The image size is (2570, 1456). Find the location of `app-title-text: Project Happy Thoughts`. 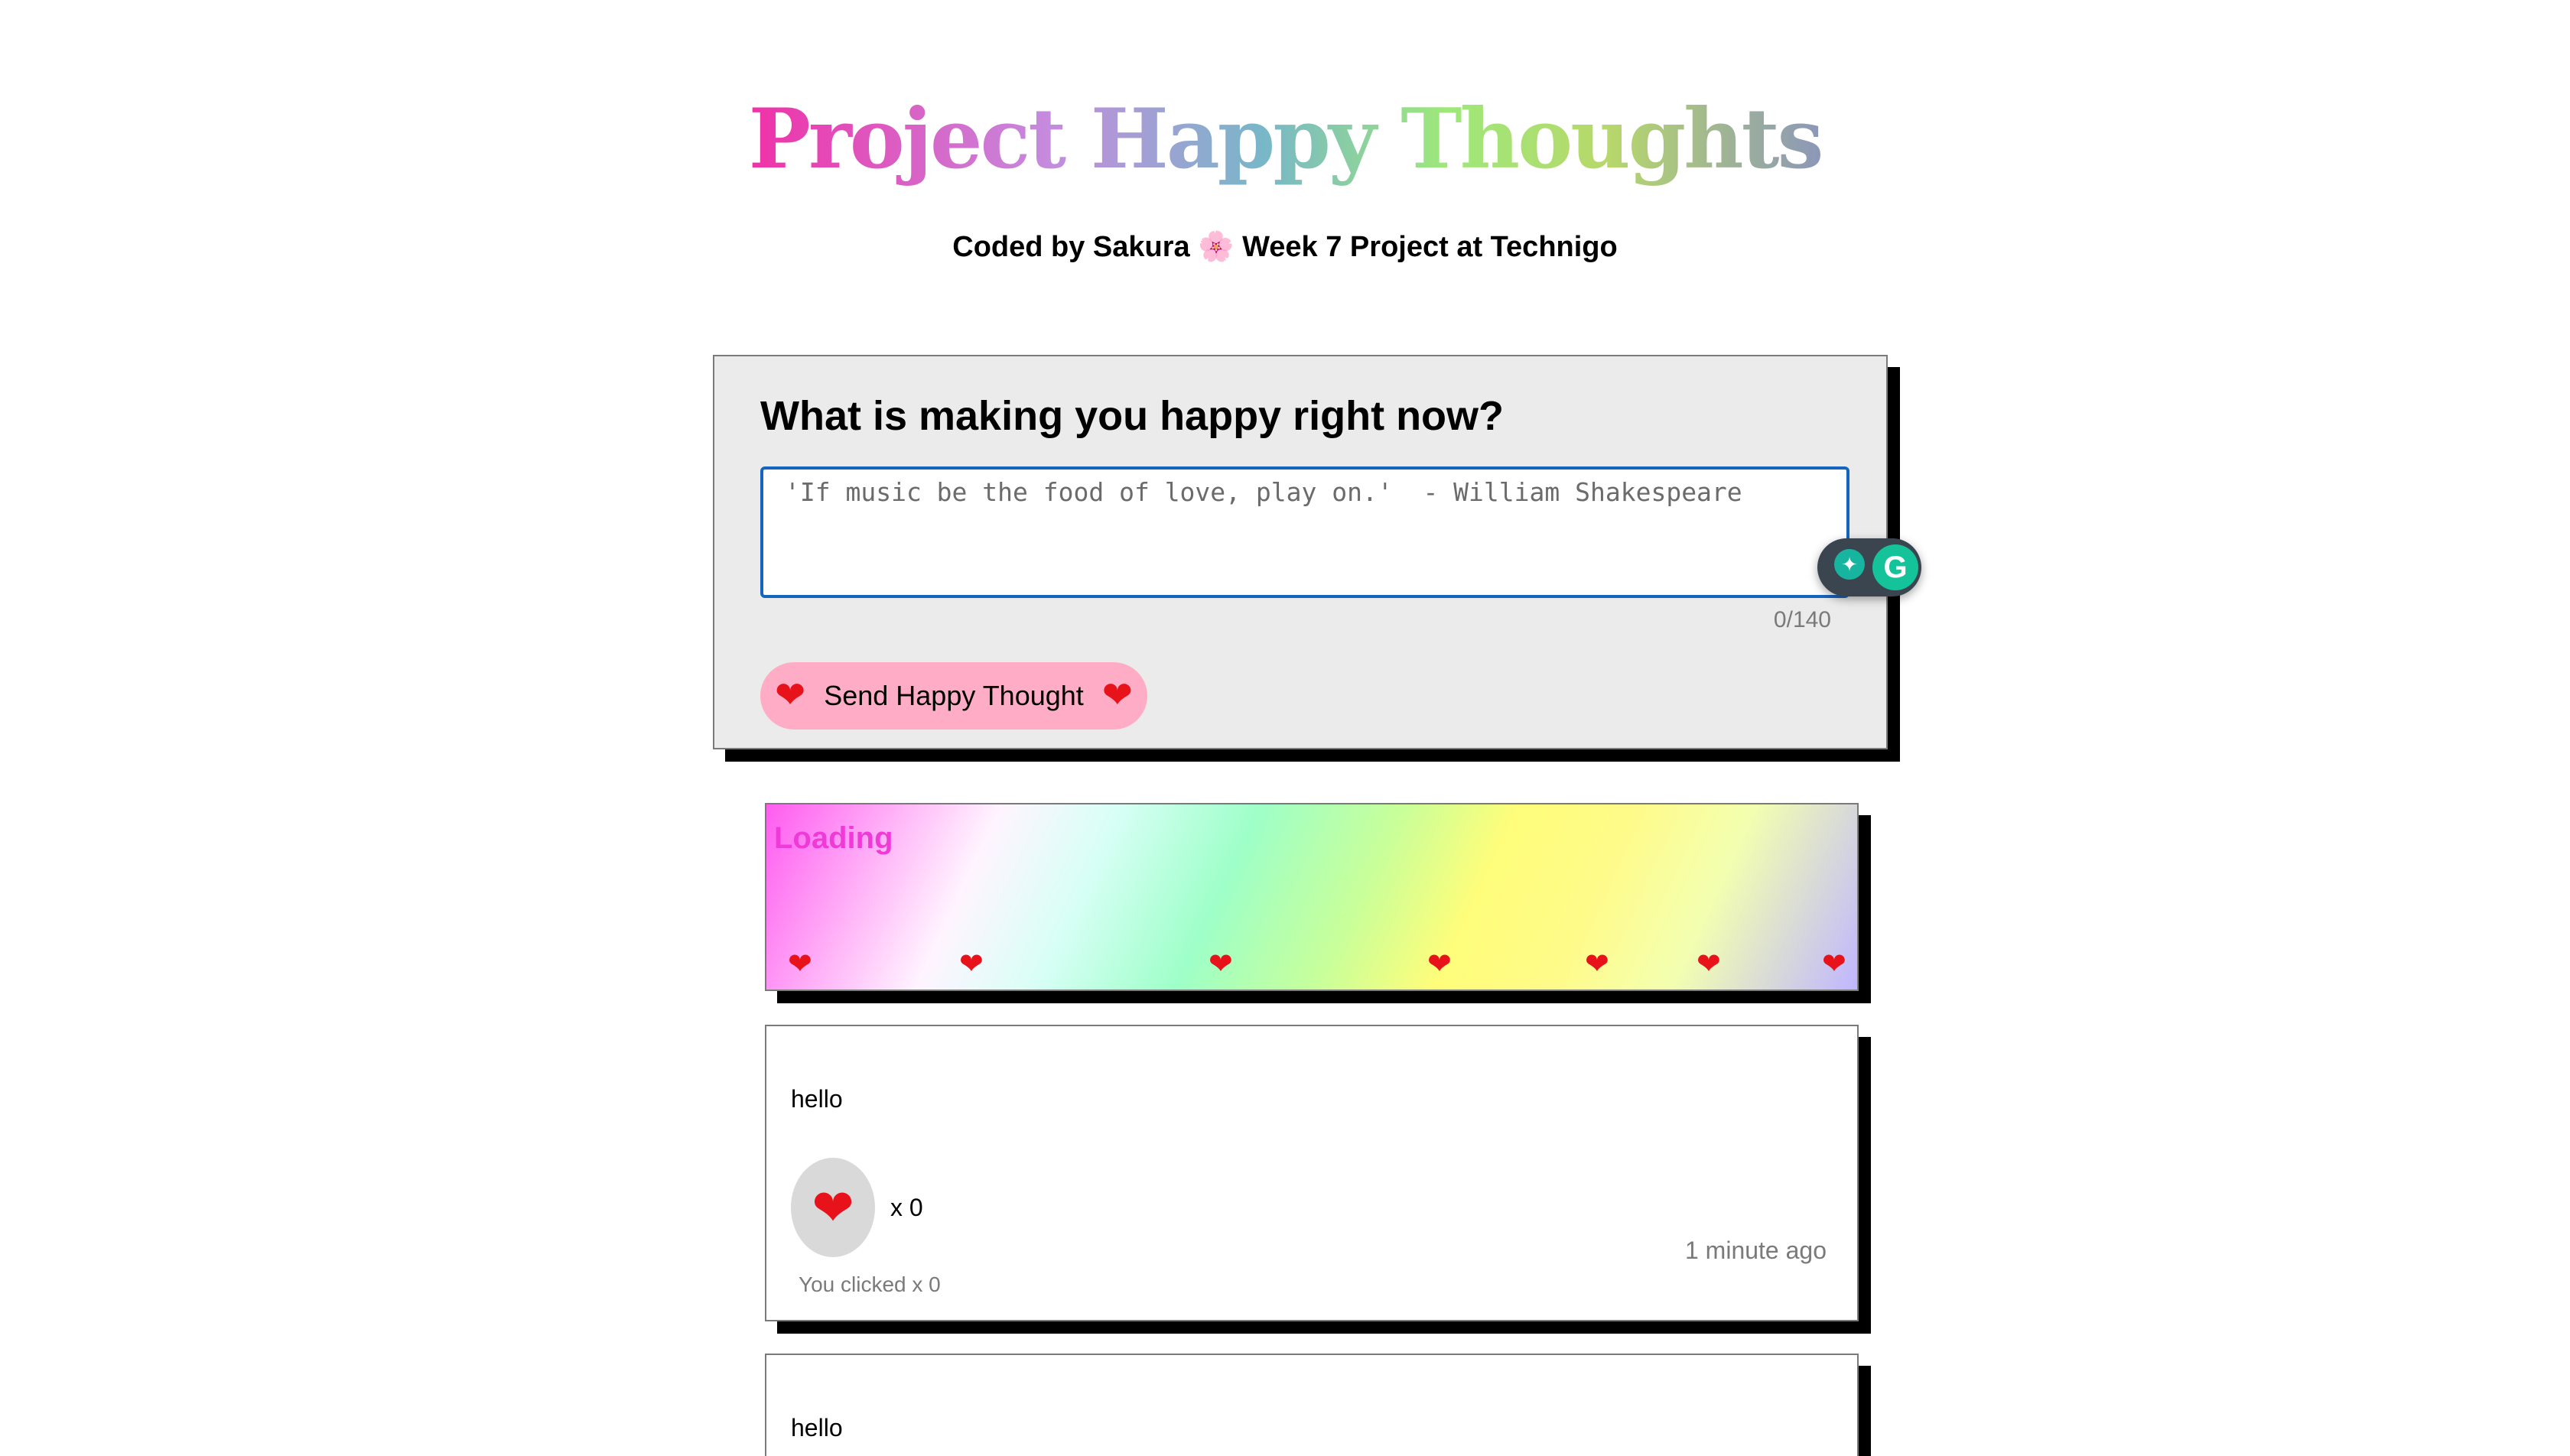

app-title-text: Project Happy Thoughts is located at coordinates (1286, 139).